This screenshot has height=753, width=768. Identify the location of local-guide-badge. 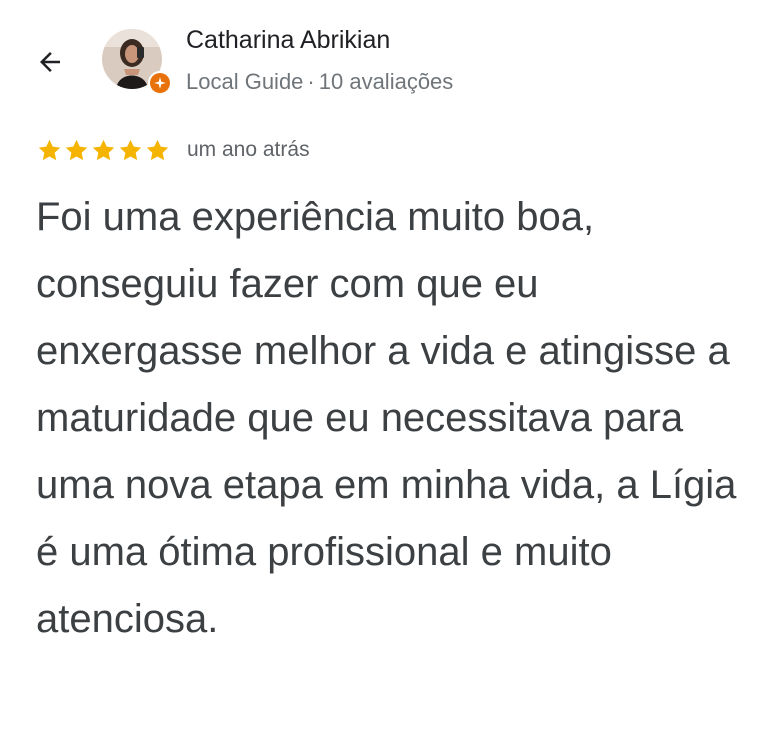
(160, 83).